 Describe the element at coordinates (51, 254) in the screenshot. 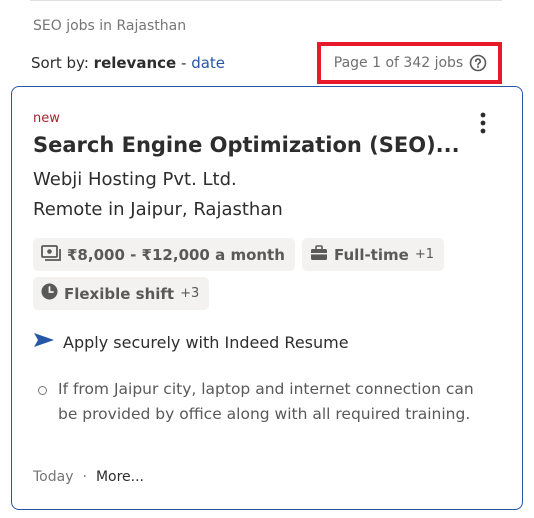

I see `salary-icon` at that location.